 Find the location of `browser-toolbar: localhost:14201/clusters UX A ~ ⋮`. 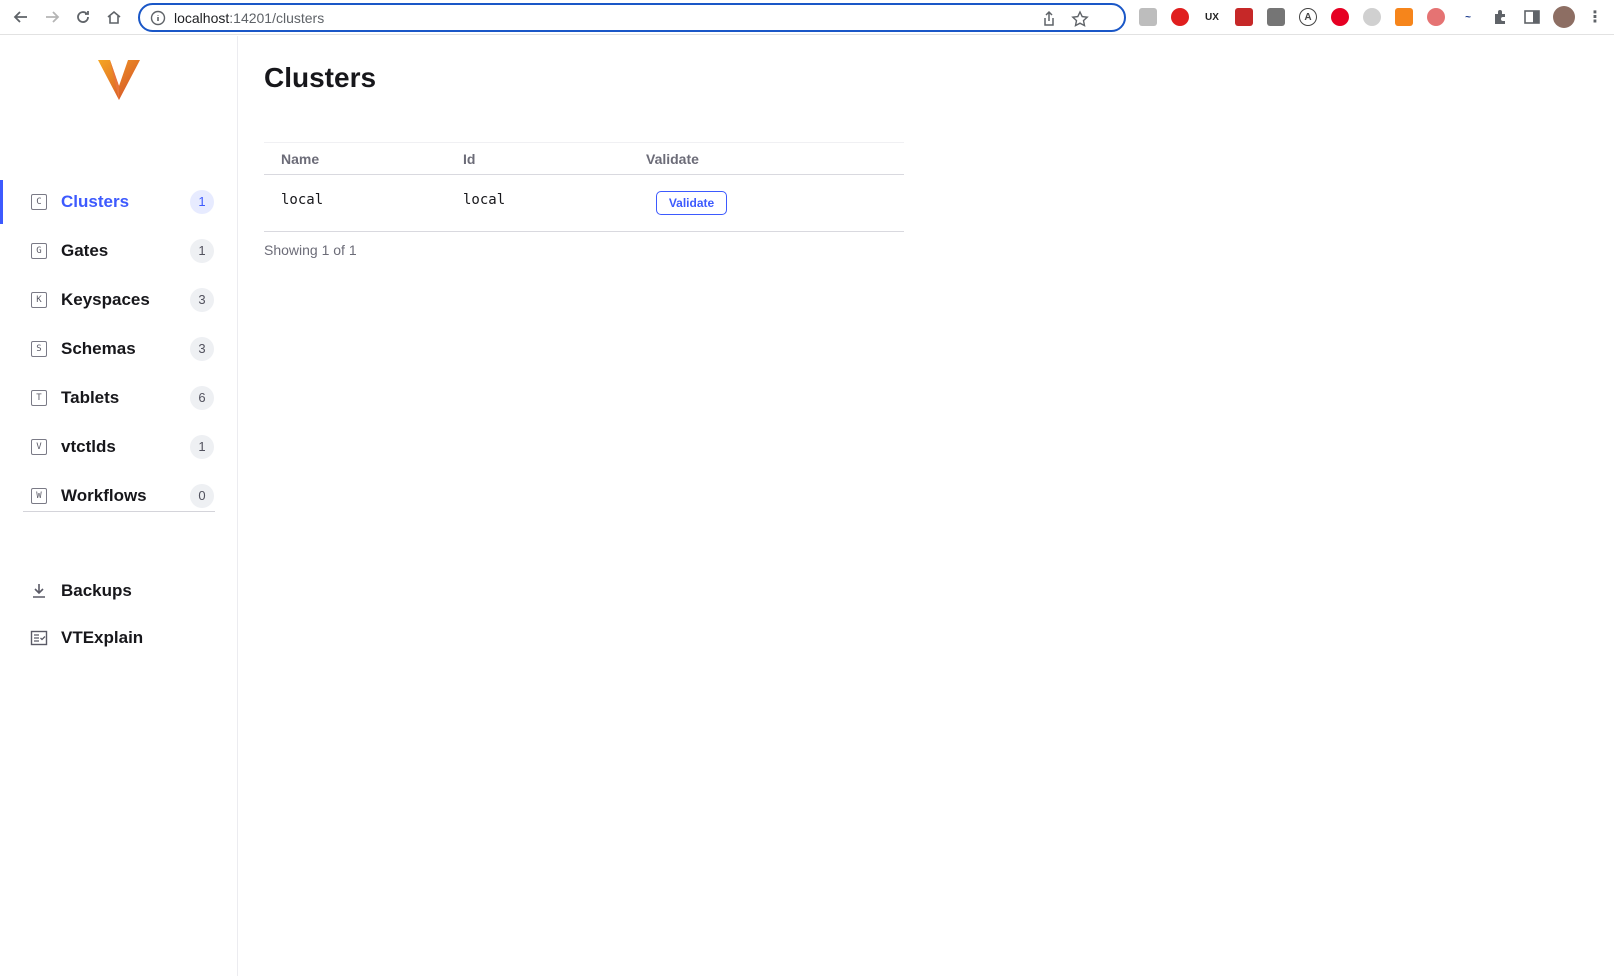

browser-toolbar: localhost:14201/clusters UX A ~ ⋮ is located at coordinates (807, 17).